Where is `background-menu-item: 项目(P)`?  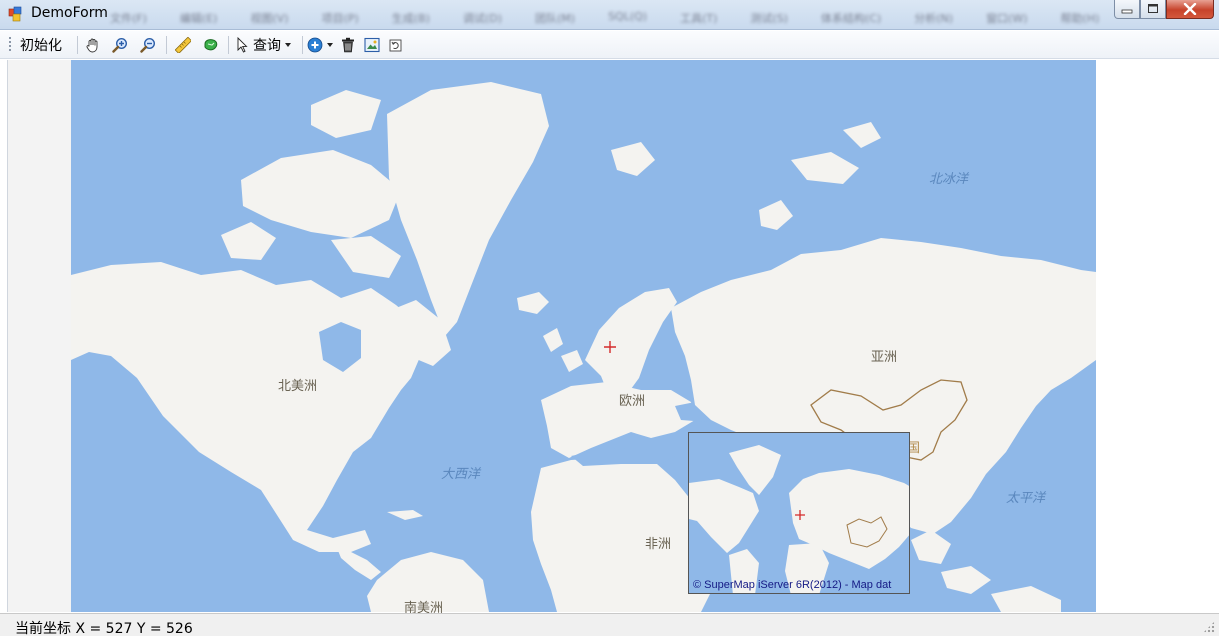 background-menu-item: 项目(P) is located at coordinates (340, 18).